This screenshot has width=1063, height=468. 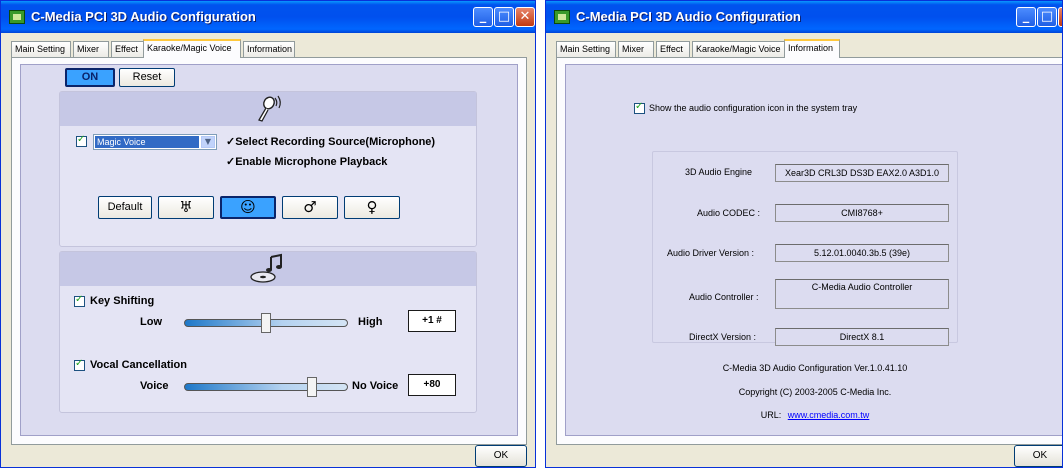 I want to click on audio-engine-label: 3D Audio Engine, so click(x=719, y=172).